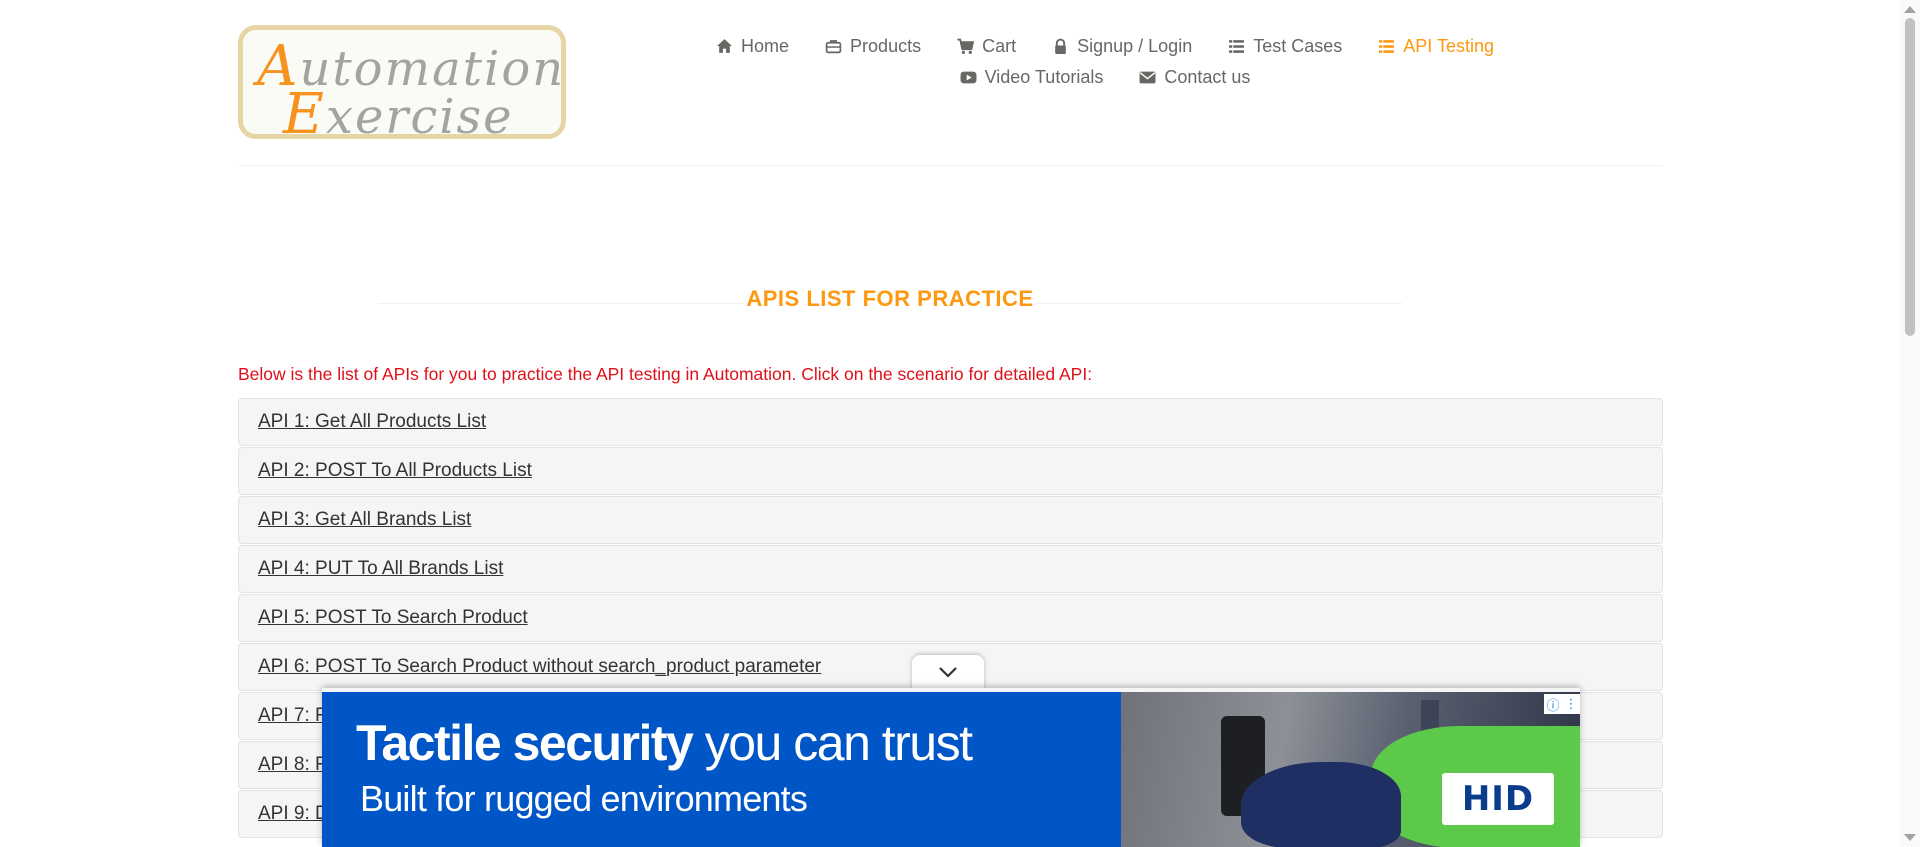  What do you see at coordinates (1448, 46) in the screenshot?
I see `nav-api-testing-label: API Testing` at bounding box center [1448, 46].